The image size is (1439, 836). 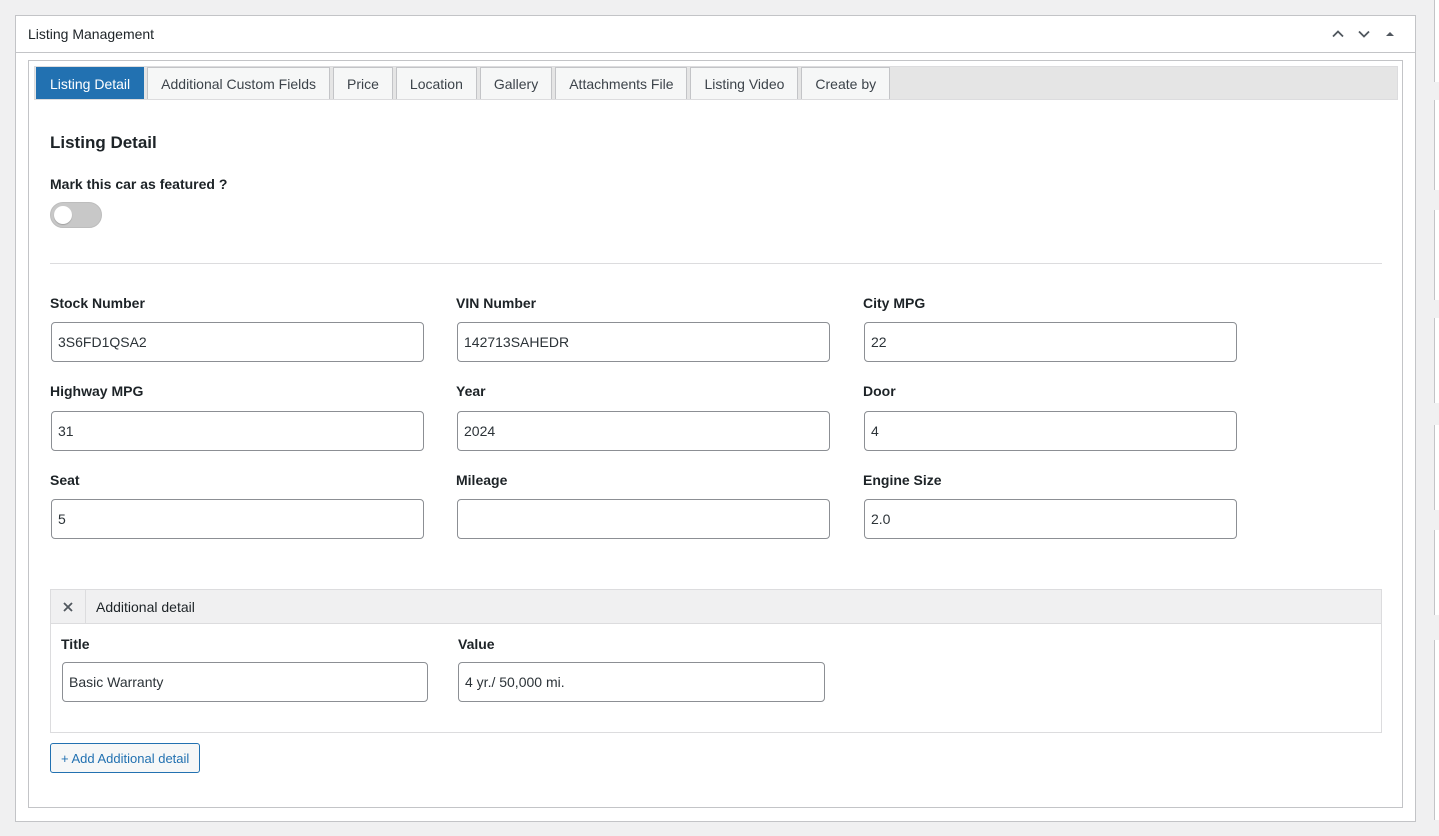 What do you see at coordinates (75, 644) in the screenshot?
I see `additional-title-label: Title` at bounding box center [75, 644].